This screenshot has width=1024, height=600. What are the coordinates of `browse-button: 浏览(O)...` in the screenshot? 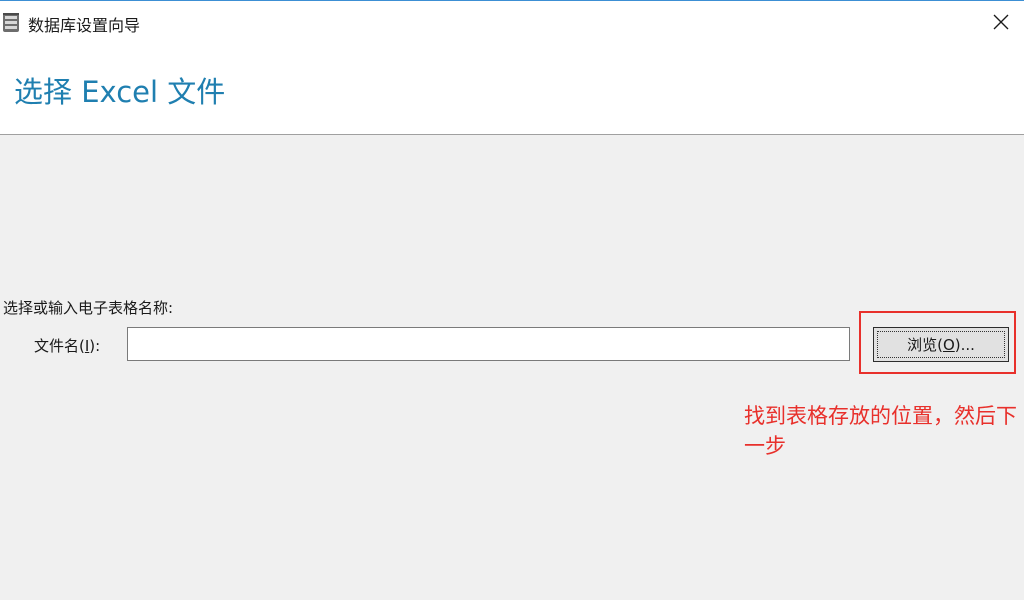 It's located at (941, 344).